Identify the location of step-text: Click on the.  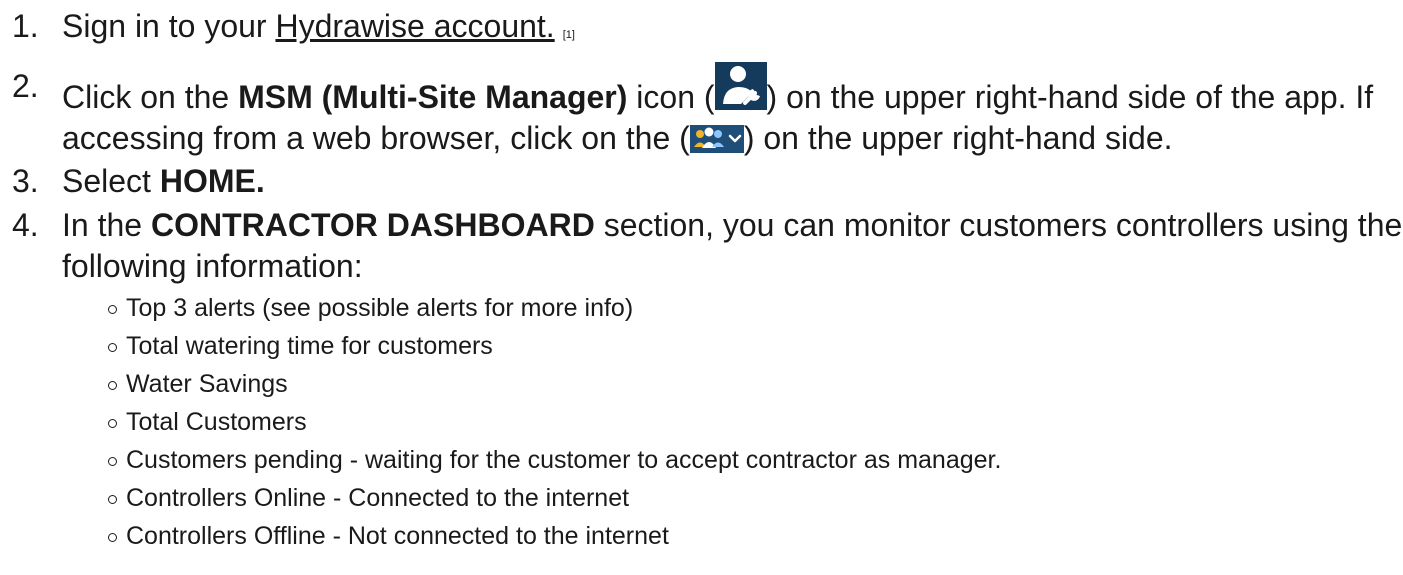
(150, 97).